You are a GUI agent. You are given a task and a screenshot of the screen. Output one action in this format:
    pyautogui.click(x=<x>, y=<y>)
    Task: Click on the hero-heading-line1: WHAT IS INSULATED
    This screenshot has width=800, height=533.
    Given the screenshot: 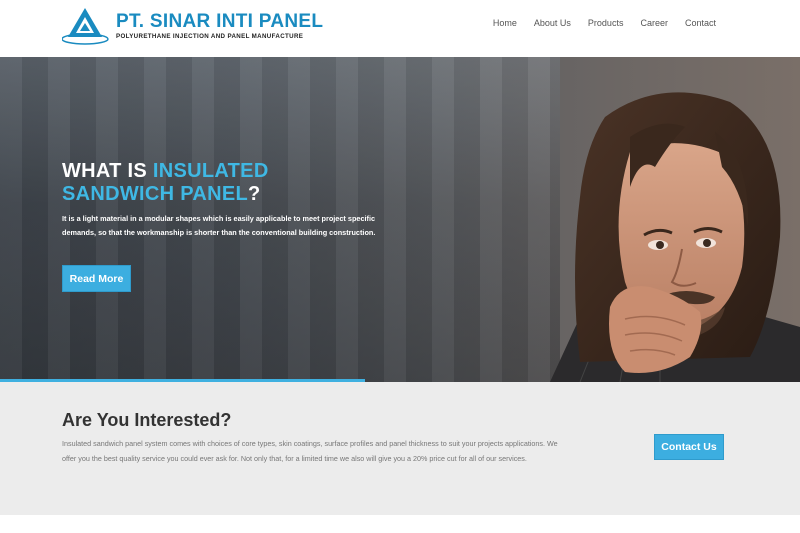 What is the action you would take?
    pyautogui.click(x=165, y=171)
    